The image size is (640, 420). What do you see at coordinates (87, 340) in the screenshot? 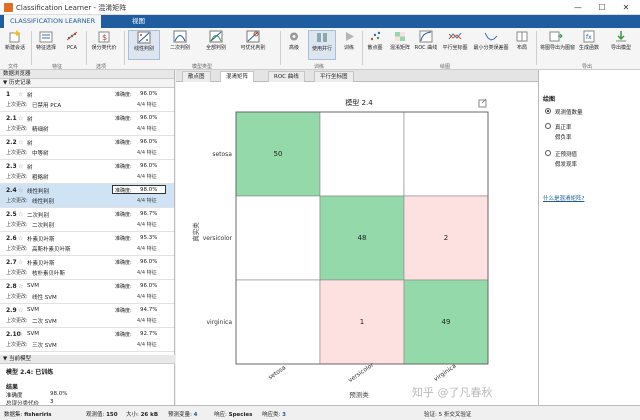
I see `model-row: 2.10 ☆ SVM 准确度: 92.7% 上次更改: 三次 SVM 4/4 特征` at bounding box center [87, 340].